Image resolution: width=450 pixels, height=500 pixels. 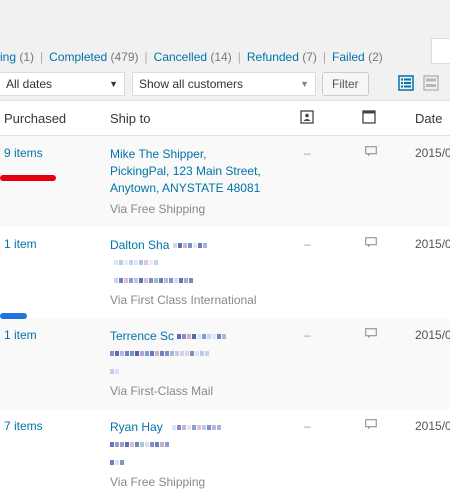 I want to click on red-highlight-marker, so click(x=28, y=178).